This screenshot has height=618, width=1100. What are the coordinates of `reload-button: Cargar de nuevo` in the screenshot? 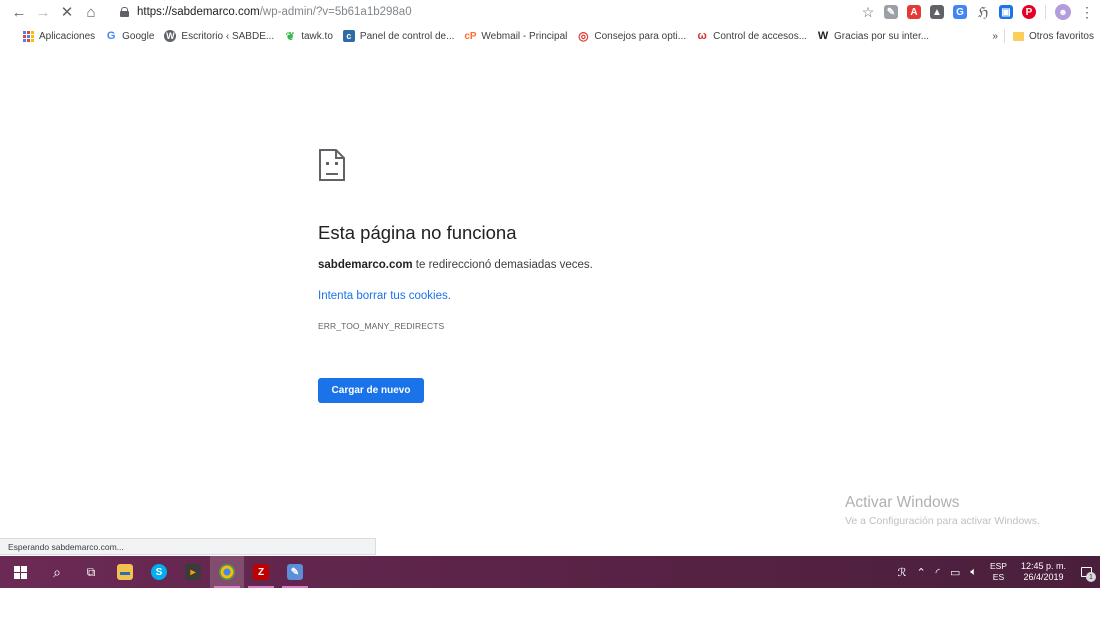 It's located at (371, 390).